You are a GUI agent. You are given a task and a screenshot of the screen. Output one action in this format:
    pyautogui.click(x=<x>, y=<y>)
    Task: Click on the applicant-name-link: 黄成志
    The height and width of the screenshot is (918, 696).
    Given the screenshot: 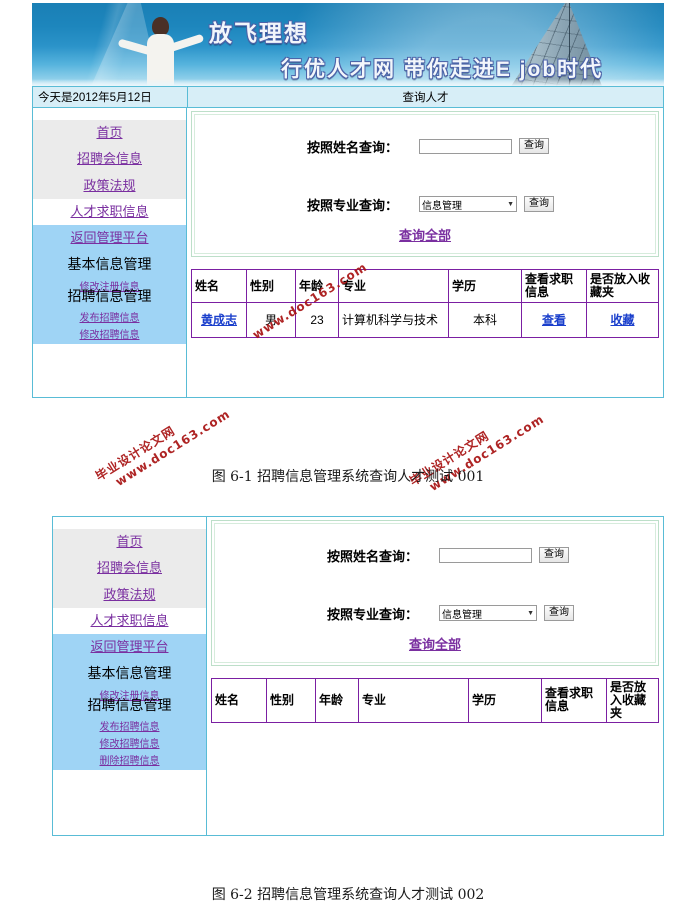 What is the action you would take?
    pyautogui.click(x=218, y=319)
    